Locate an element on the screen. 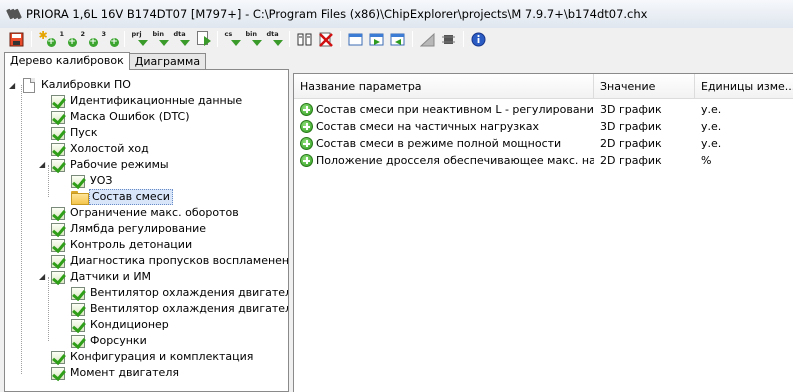 The image size is (793, 392). tree-item-identification: Идентификационные данные is located at coordinates (147, 101).